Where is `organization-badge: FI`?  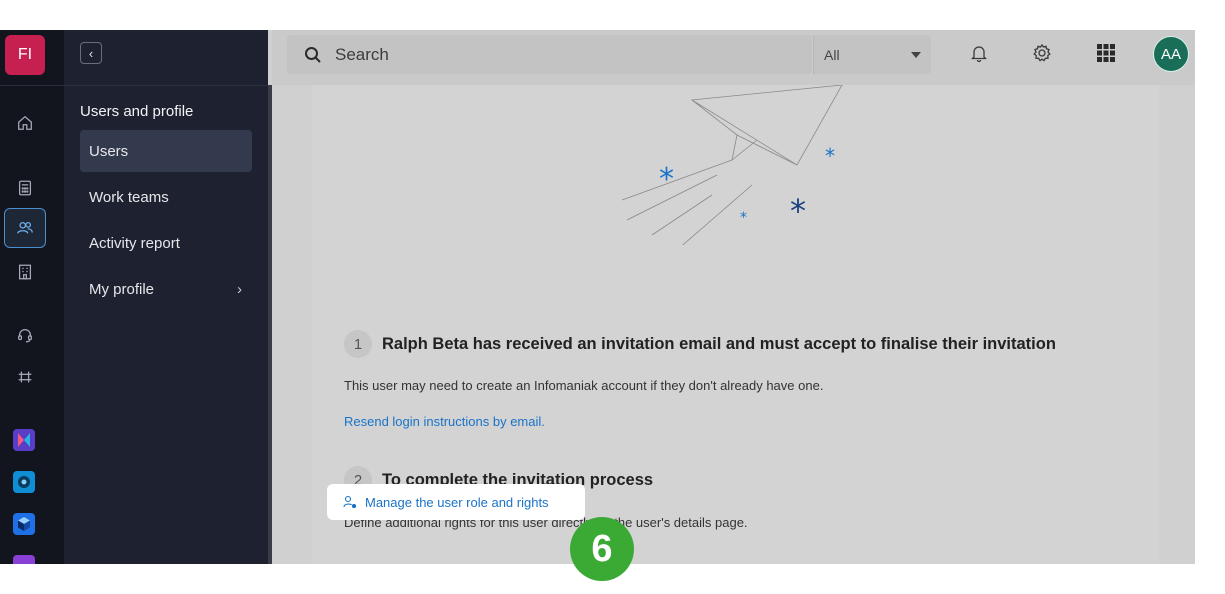 organization-badge: FI is located at coordinates (25, 55).